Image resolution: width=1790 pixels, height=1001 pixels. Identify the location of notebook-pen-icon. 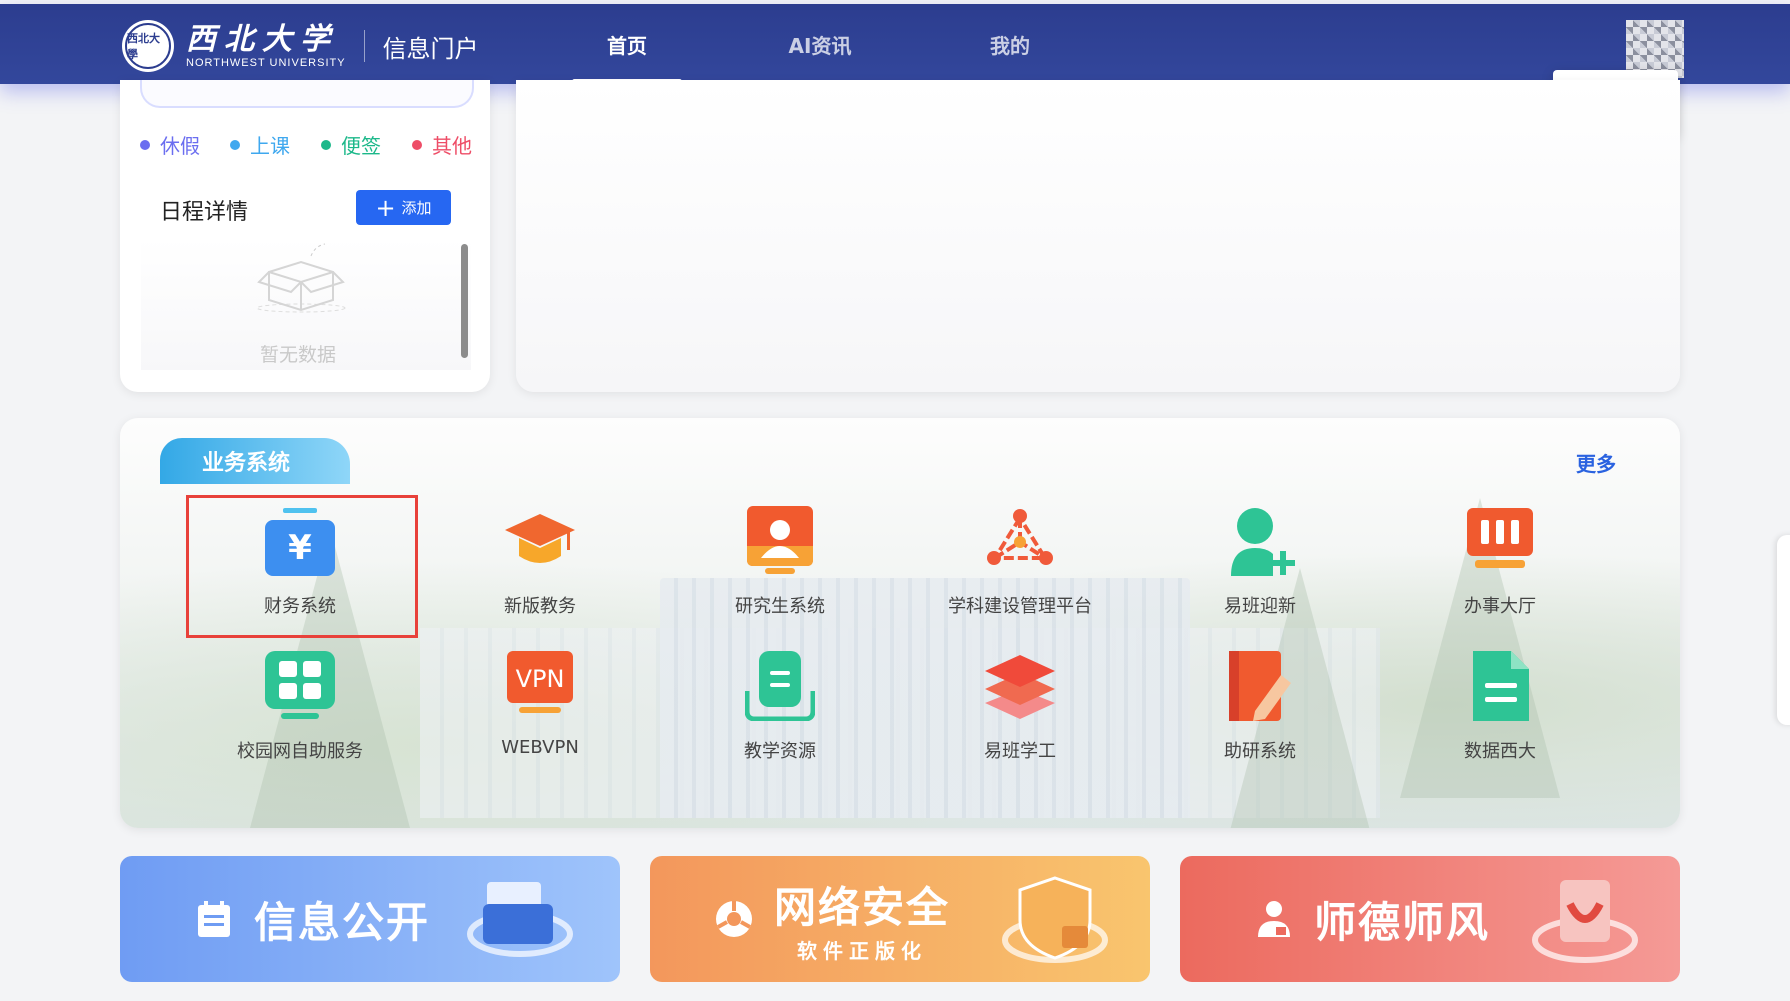
(1260, 686).